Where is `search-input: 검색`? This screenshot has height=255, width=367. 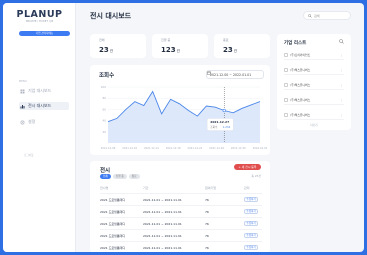 search-input: 검색 is located at coordinates (327, 15).